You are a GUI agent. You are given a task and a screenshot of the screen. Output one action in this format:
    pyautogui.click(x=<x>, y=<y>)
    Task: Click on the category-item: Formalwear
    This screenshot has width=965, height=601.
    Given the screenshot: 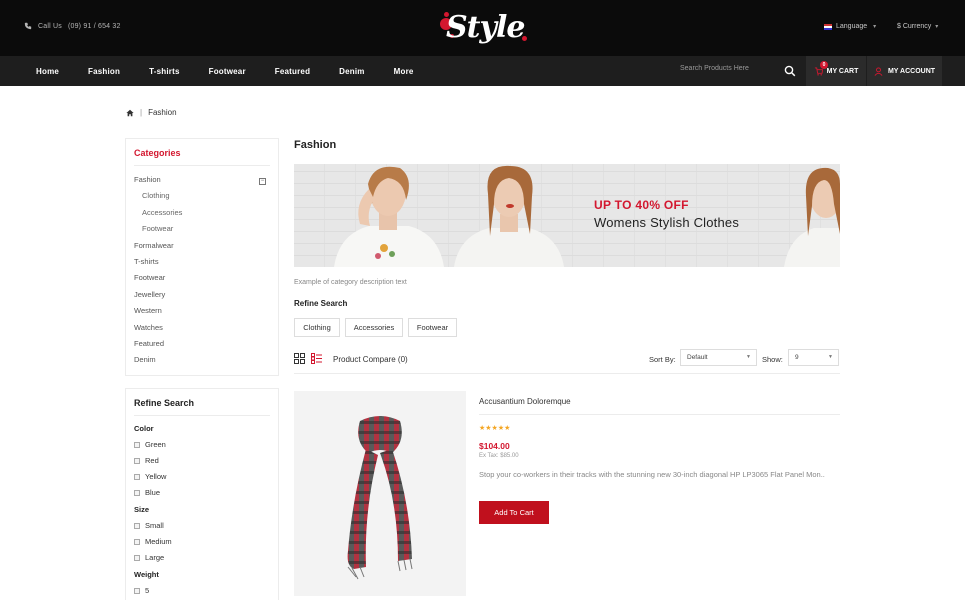 What is the action you would take?
    pyautogui.click(x=204, y=249)
    